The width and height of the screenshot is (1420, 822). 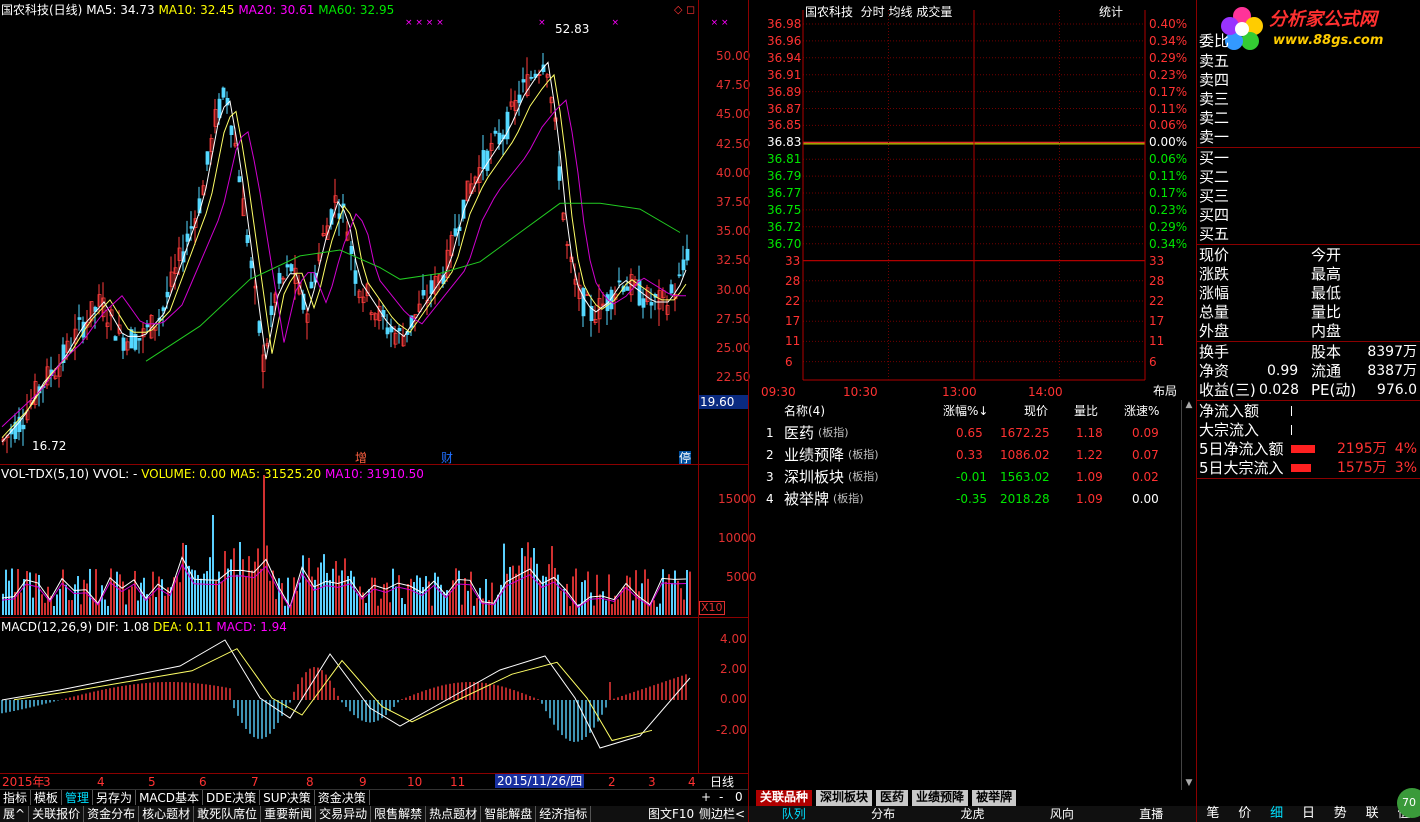 What do you see at coordinates (454, 814) in the screenshot?
I see `func-hot-topic: 热点题材` at bounding box center [454, 814].